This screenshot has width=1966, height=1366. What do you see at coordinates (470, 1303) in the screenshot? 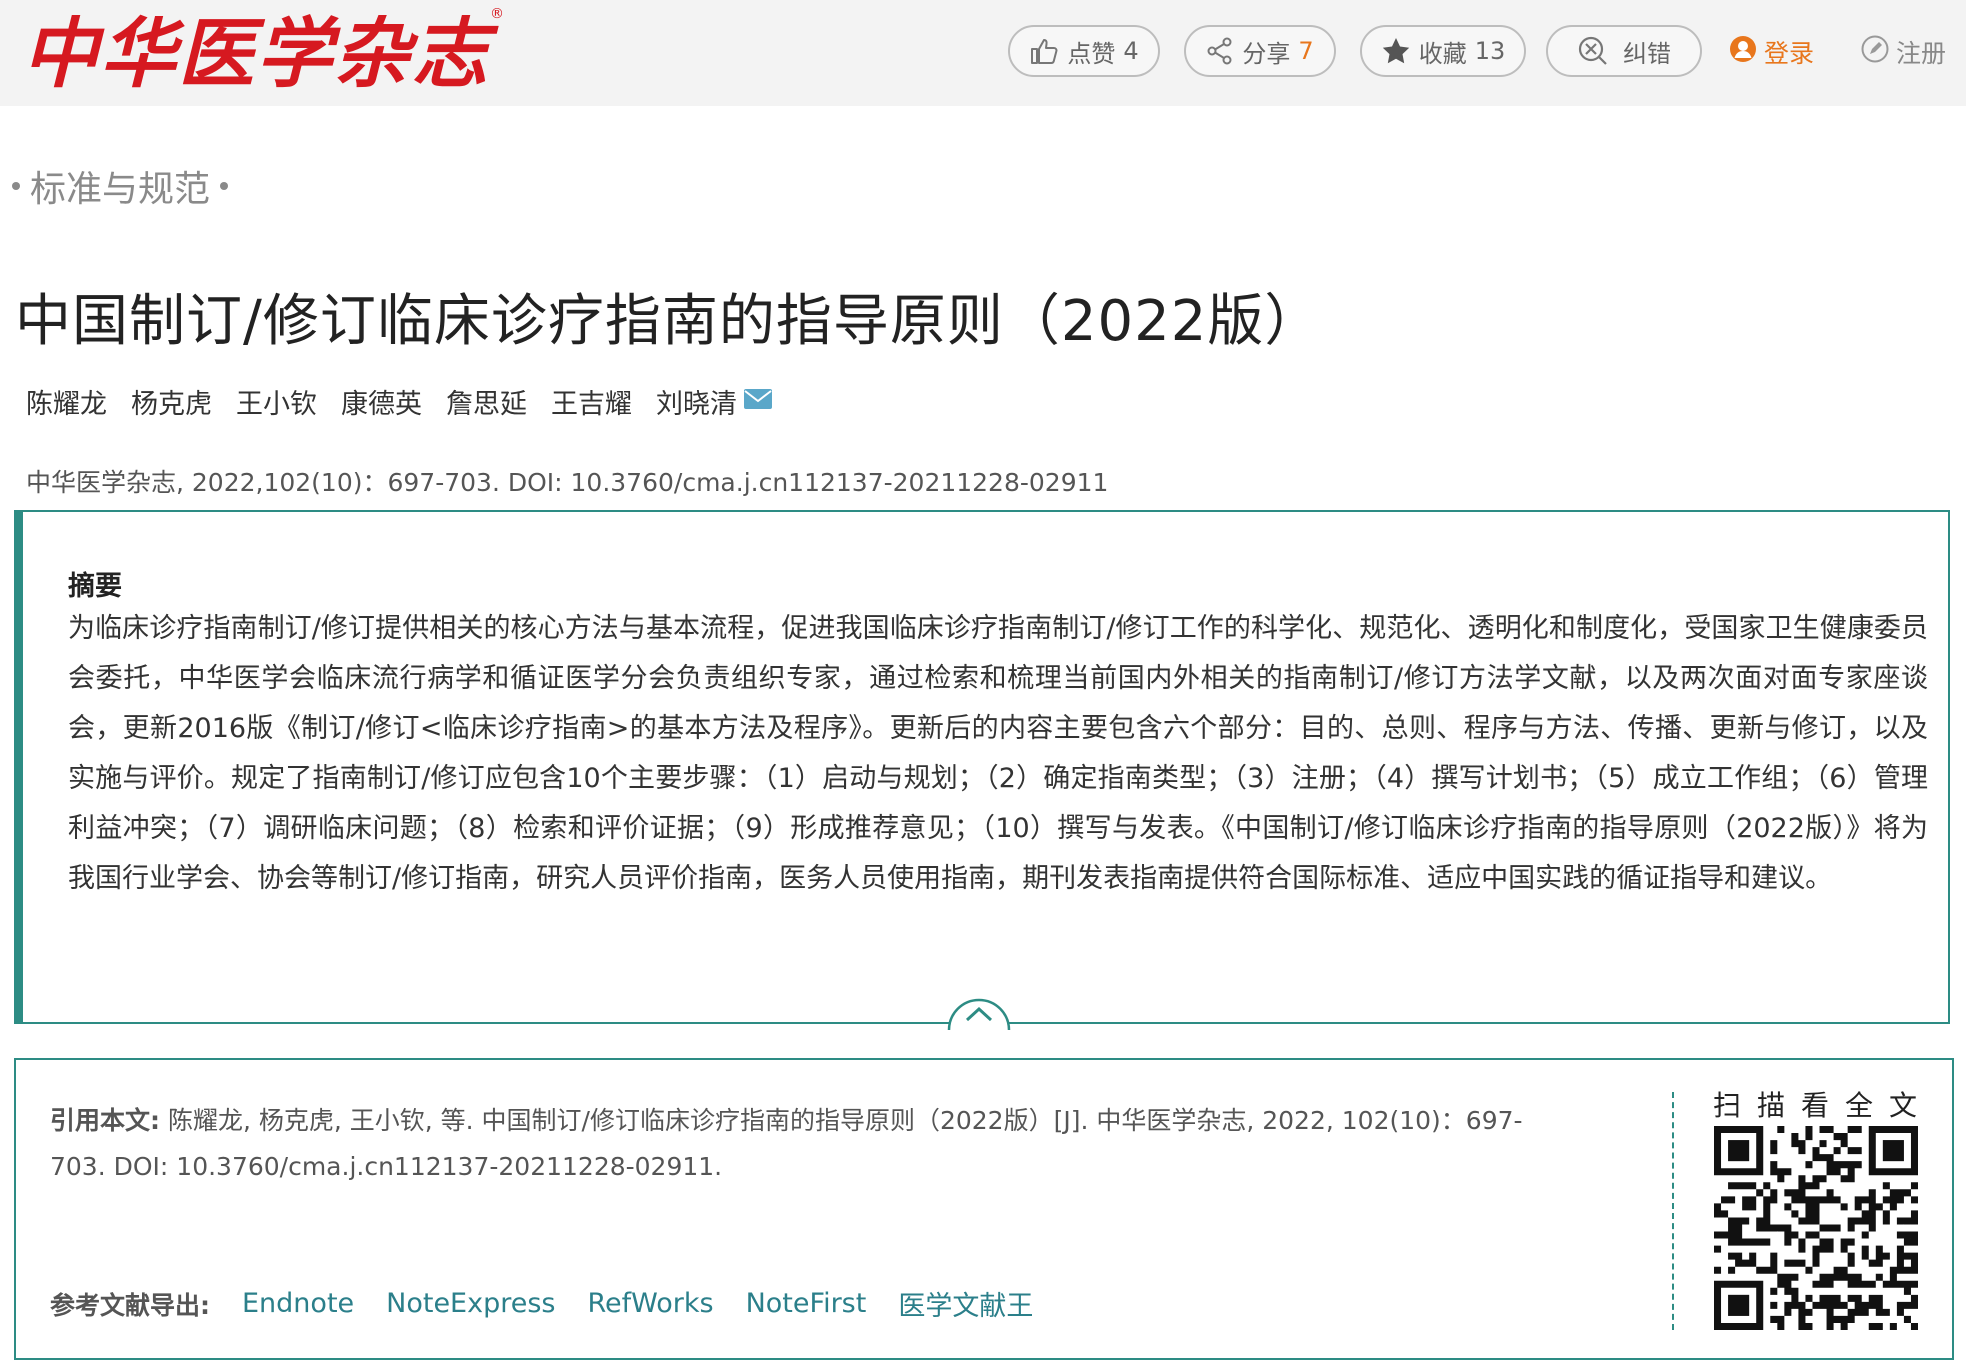
I see `export-noteexpress-link: NoteExpress` at bounding box center [470, 1303].